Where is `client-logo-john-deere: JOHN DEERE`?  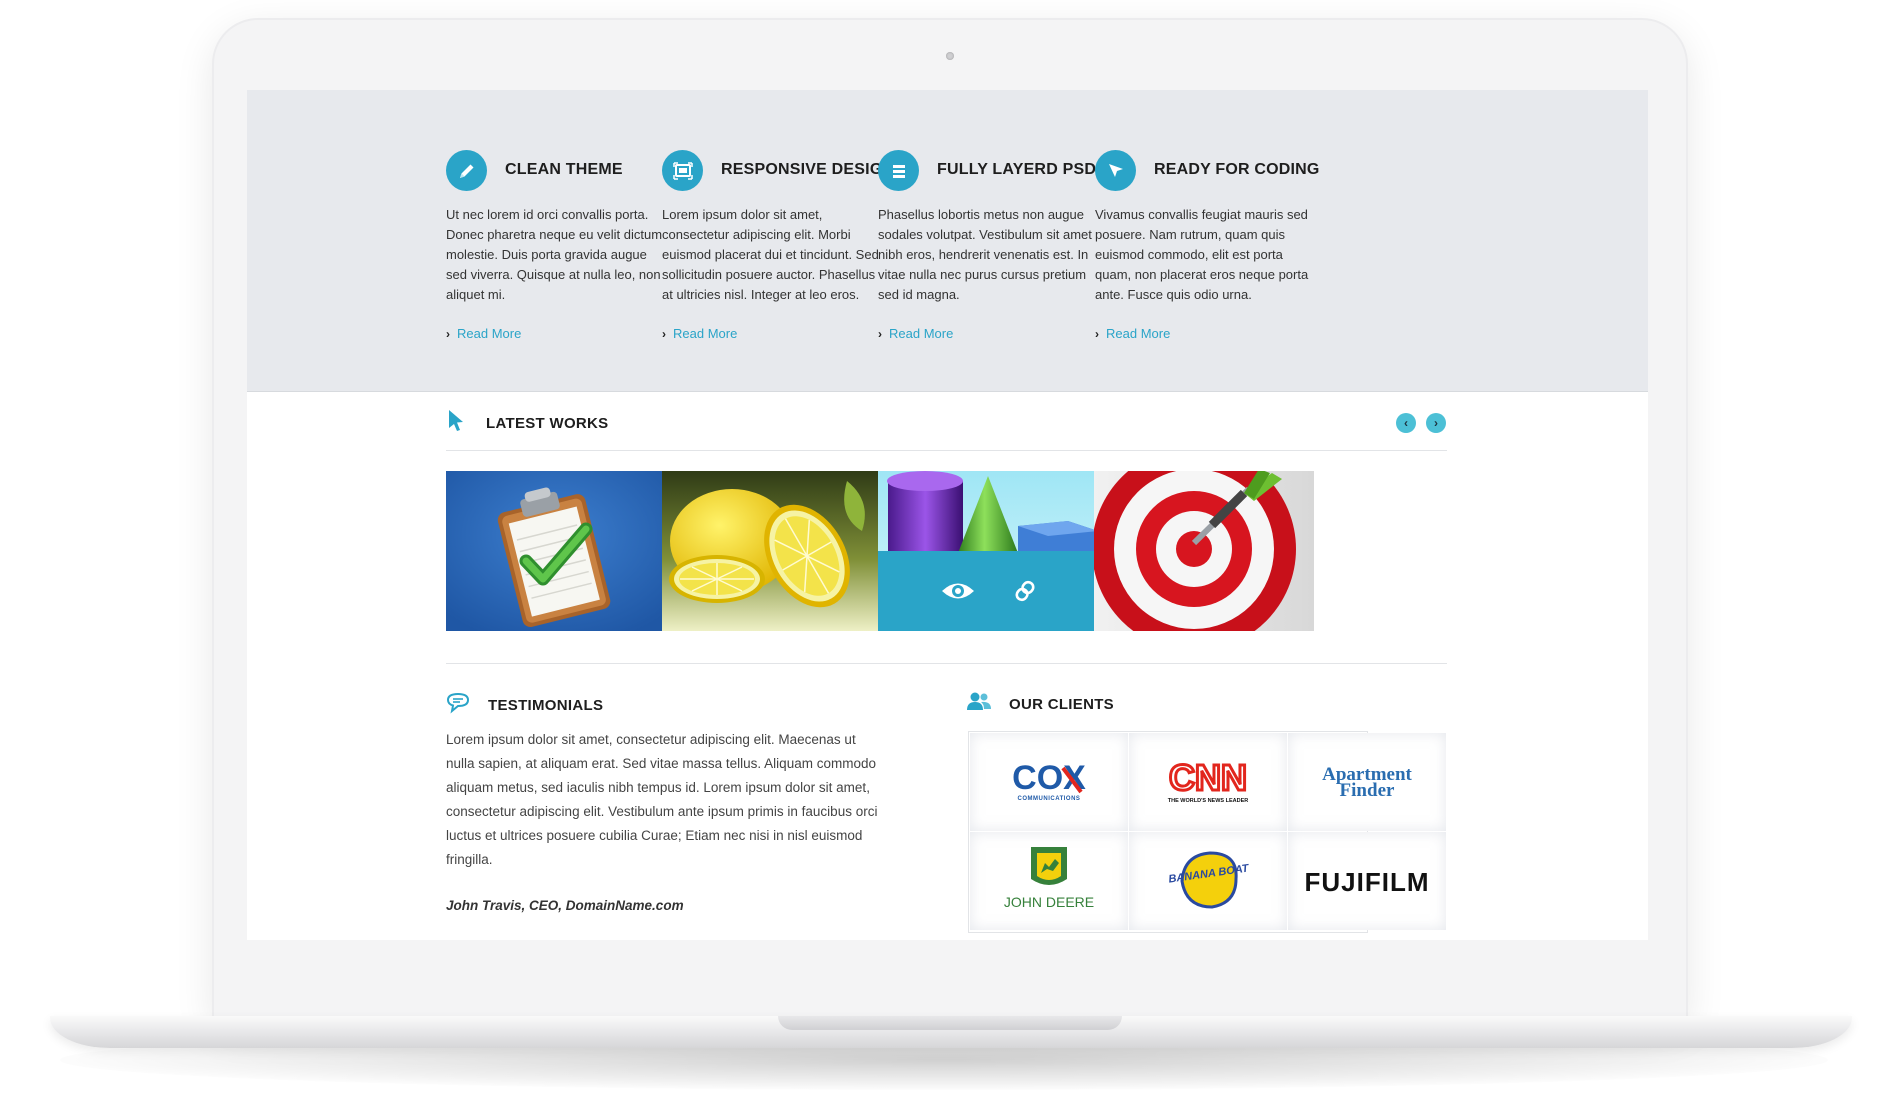 client-logo-john-deere: JOHN DEERE is located at coordinates (1049, 881).